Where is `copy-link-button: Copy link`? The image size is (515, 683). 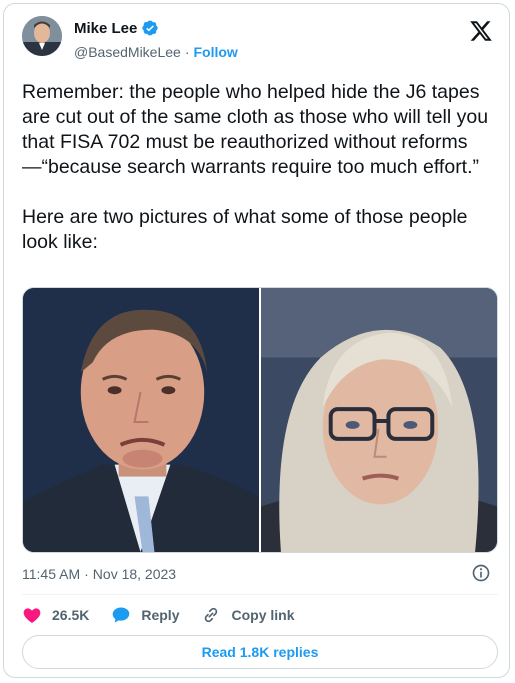
copy-link-button: Copy link is located at coordinates (248, 615).